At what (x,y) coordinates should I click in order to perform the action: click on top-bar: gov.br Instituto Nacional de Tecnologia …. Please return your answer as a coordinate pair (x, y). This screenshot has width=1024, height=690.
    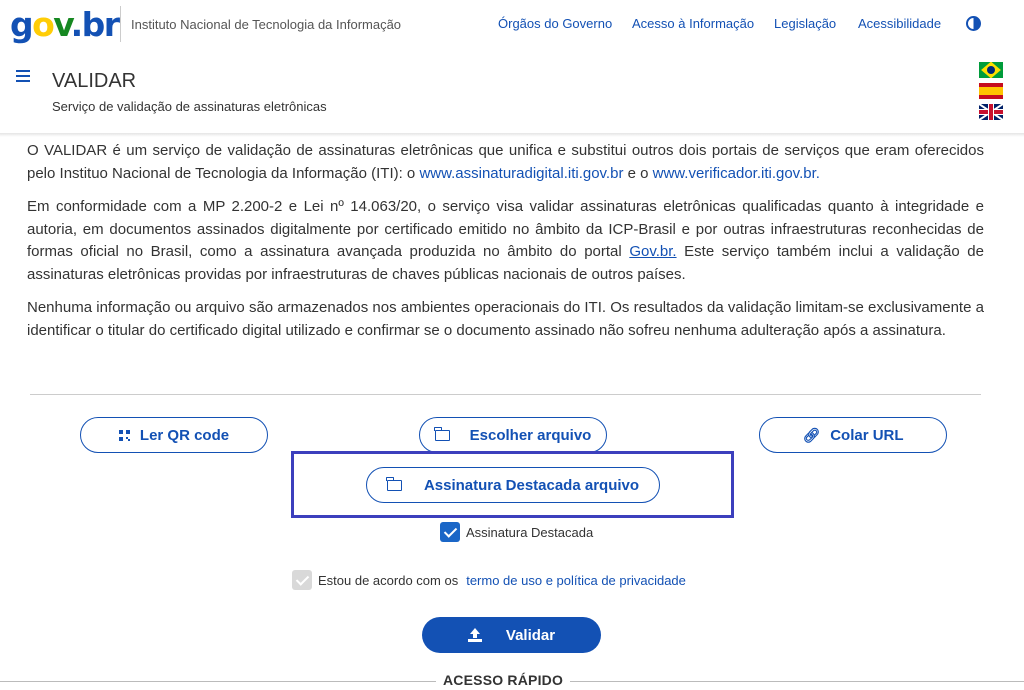
    Looking at the image, I should click on (512, 25).